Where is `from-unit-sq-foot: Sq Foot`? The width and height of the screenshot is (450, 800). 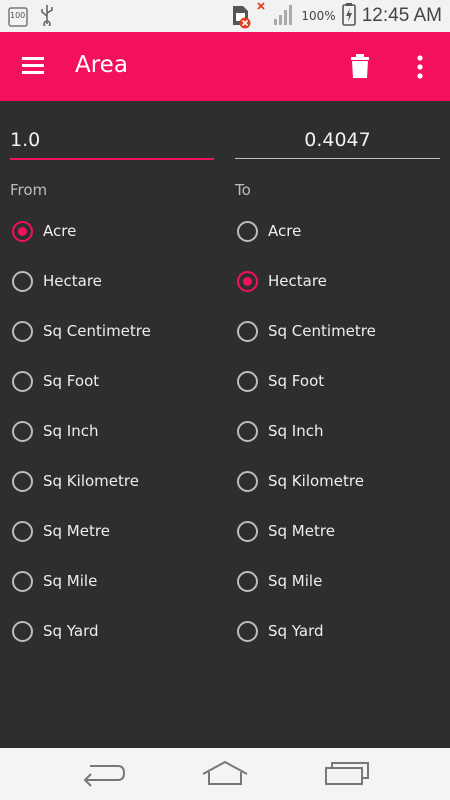 from-unit-sq-foot: Sq Foot is located at coordinates (81, 381).